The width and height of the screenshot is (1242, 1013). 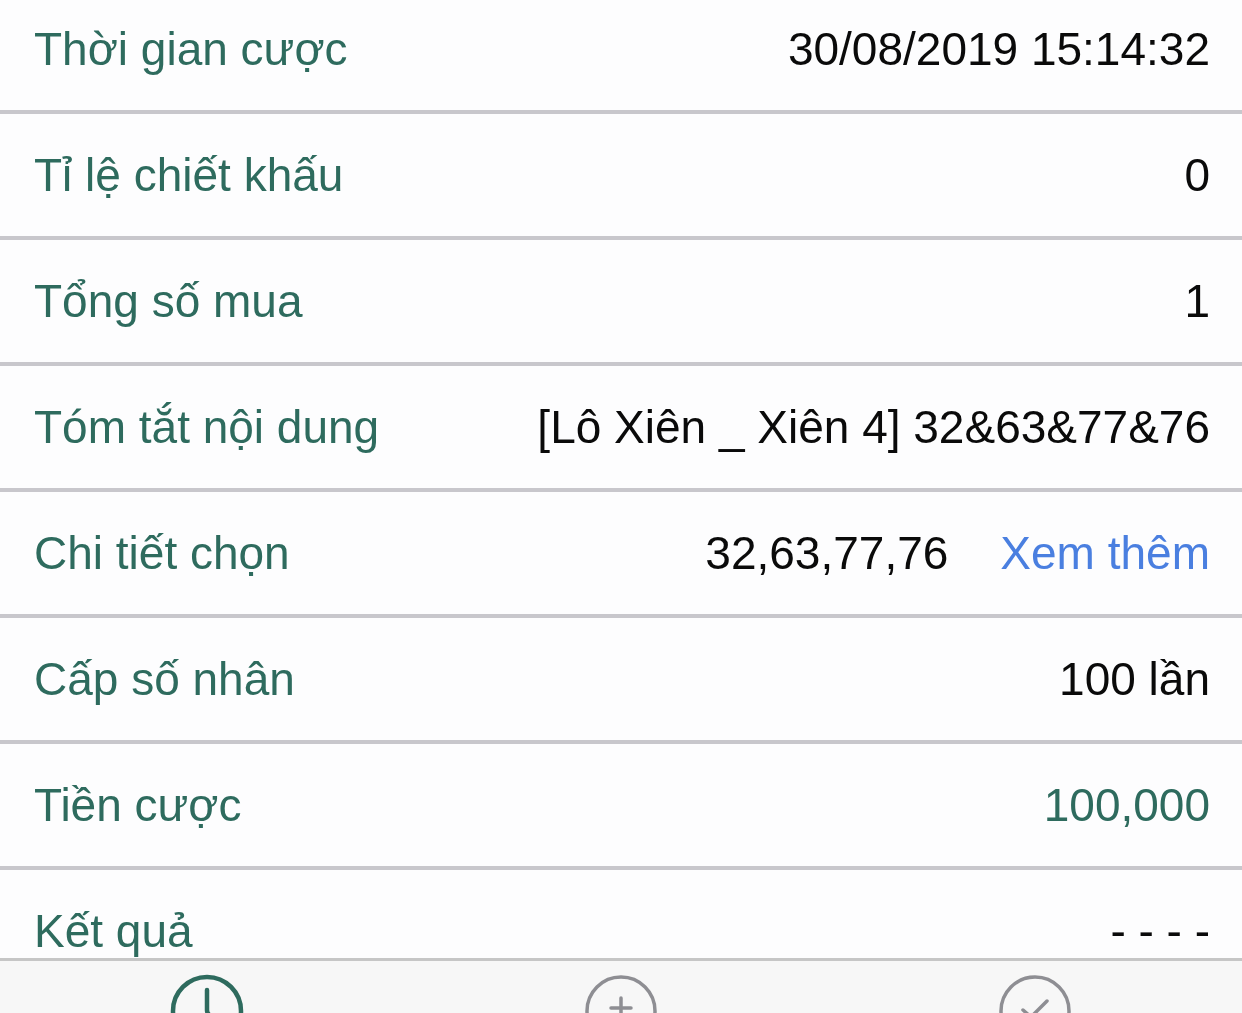 I want to click on row-value: 0, so click(x=1197, y=175).